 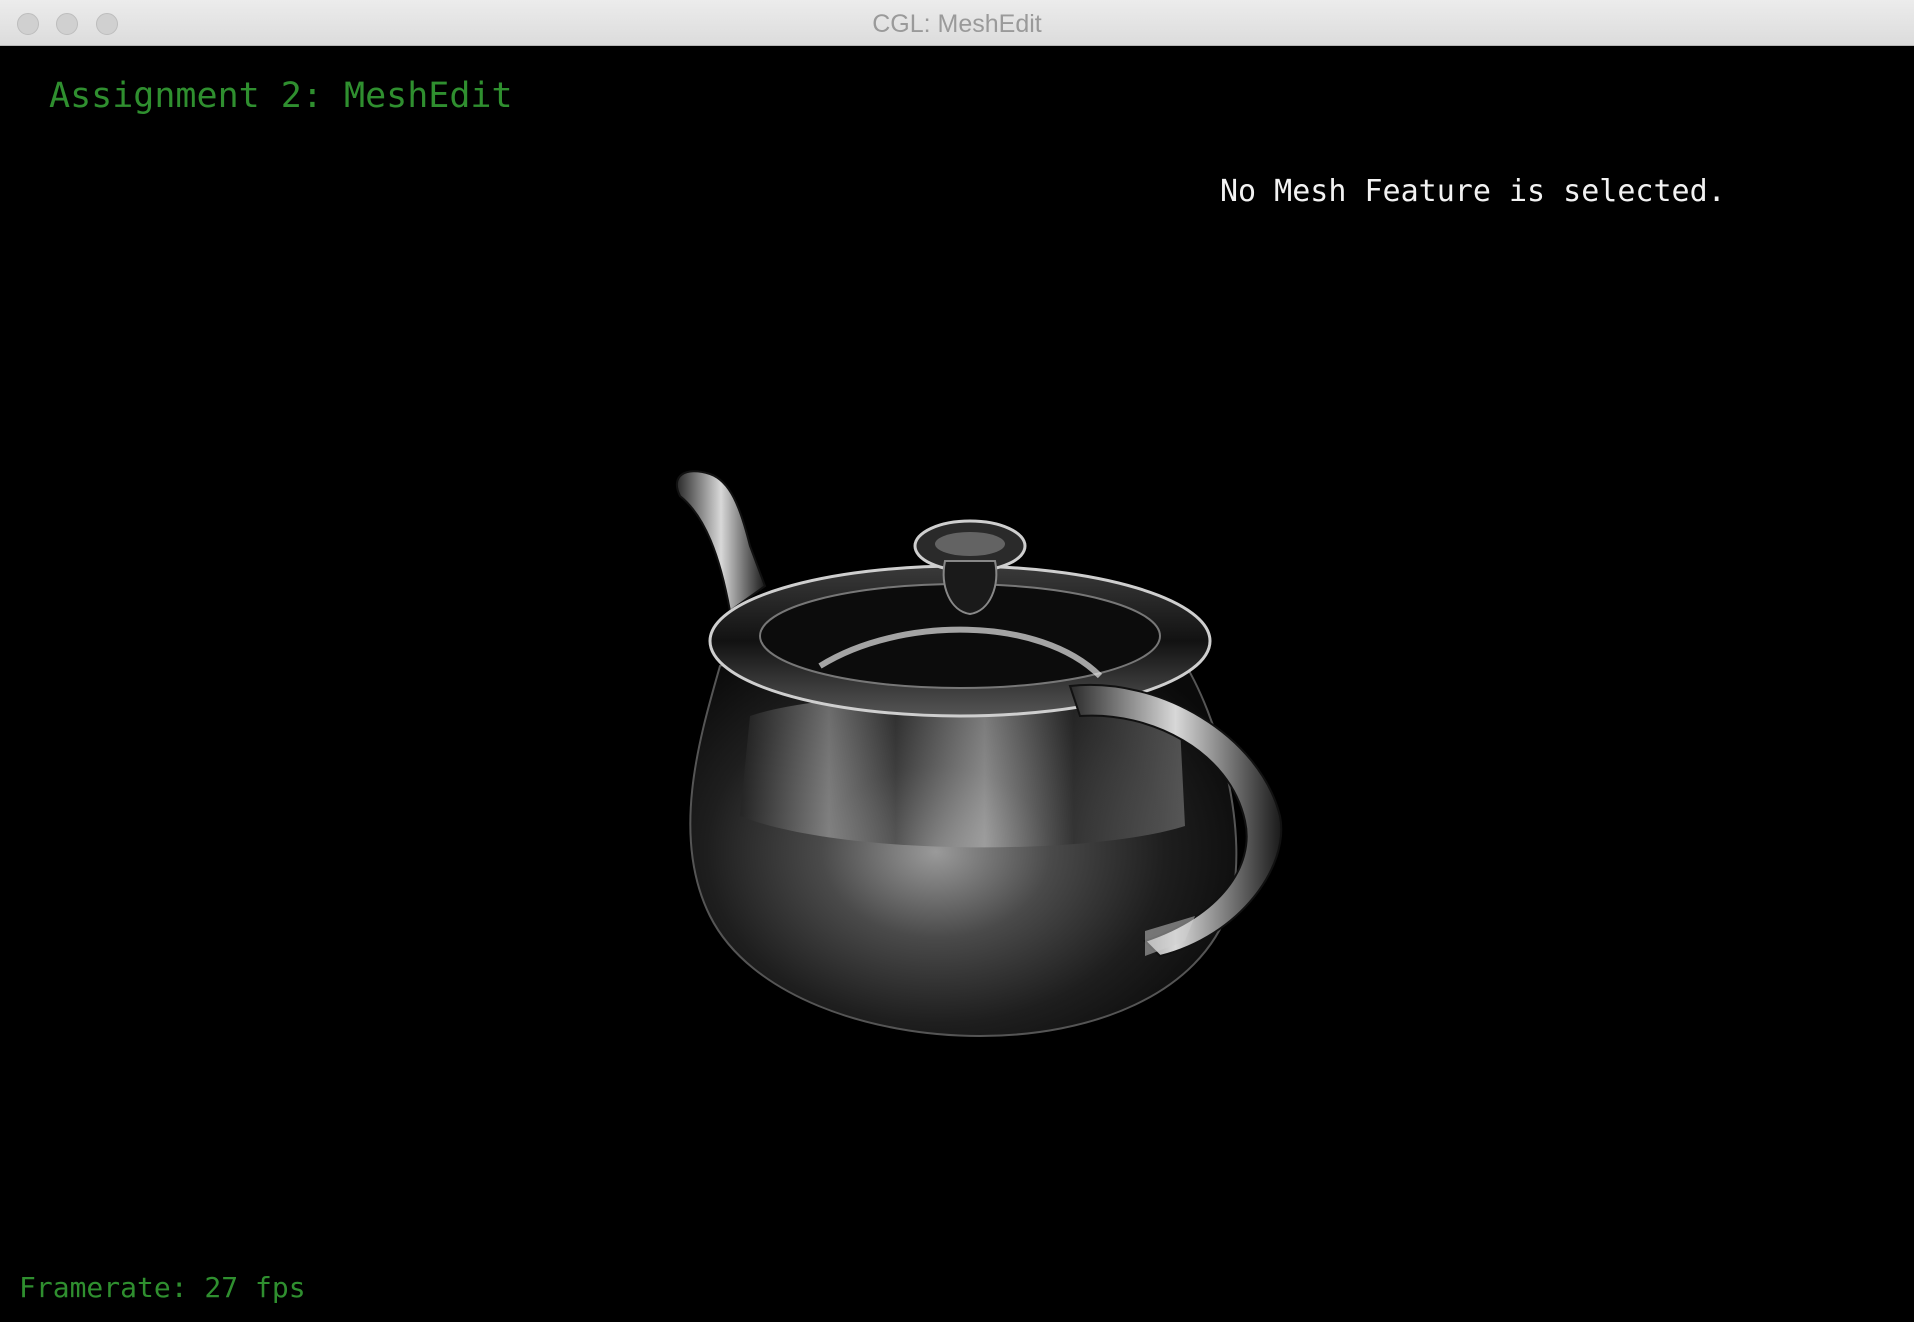 I want to click on window-title: CGL: MeshEdit, so click(x=957, y=24).